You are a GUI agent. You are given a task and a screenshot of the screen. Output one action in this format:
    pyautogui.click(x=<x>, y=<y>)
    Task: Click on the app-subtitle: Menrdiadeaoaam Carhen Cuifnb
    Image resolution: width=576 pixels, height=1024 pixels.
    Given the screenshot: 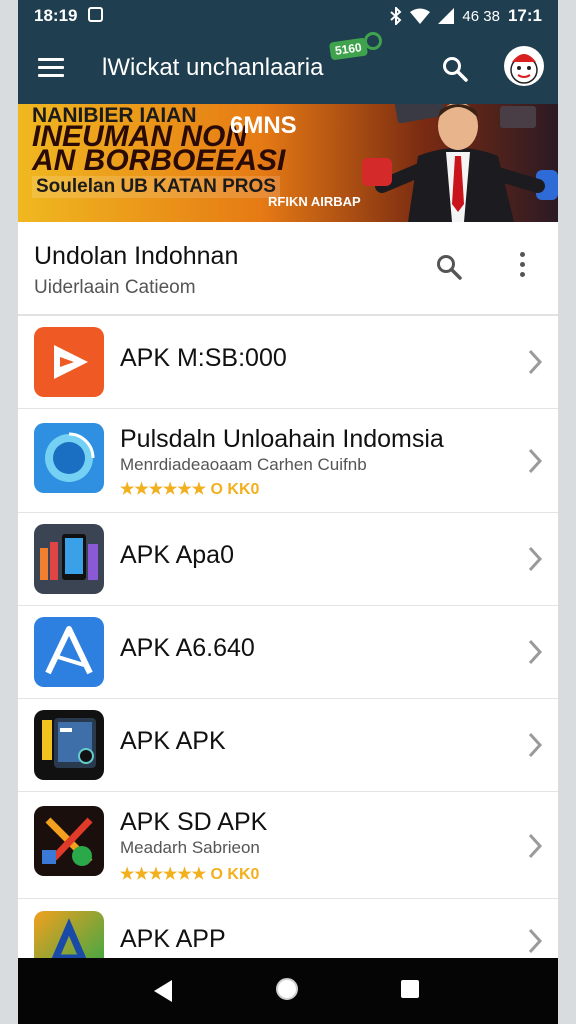 What is the action you would take?
    pyautogui.click(x=243, y=464)
    